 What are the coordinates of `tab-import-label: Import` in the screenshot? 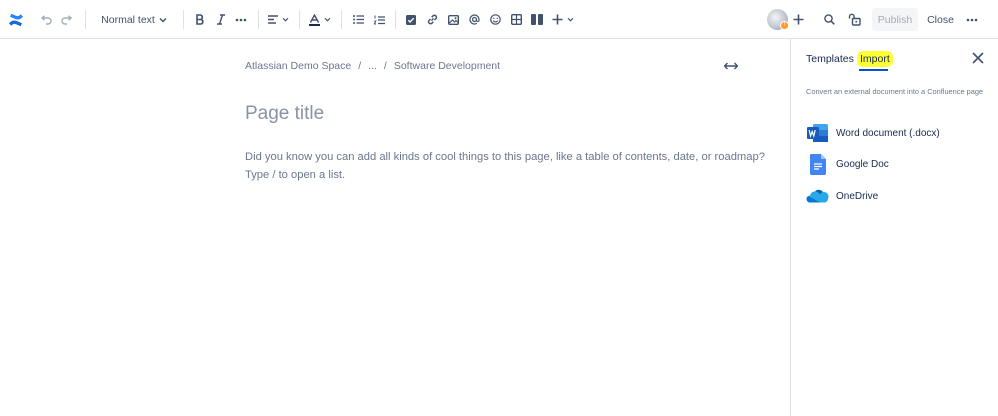 It's located at (875, 59).